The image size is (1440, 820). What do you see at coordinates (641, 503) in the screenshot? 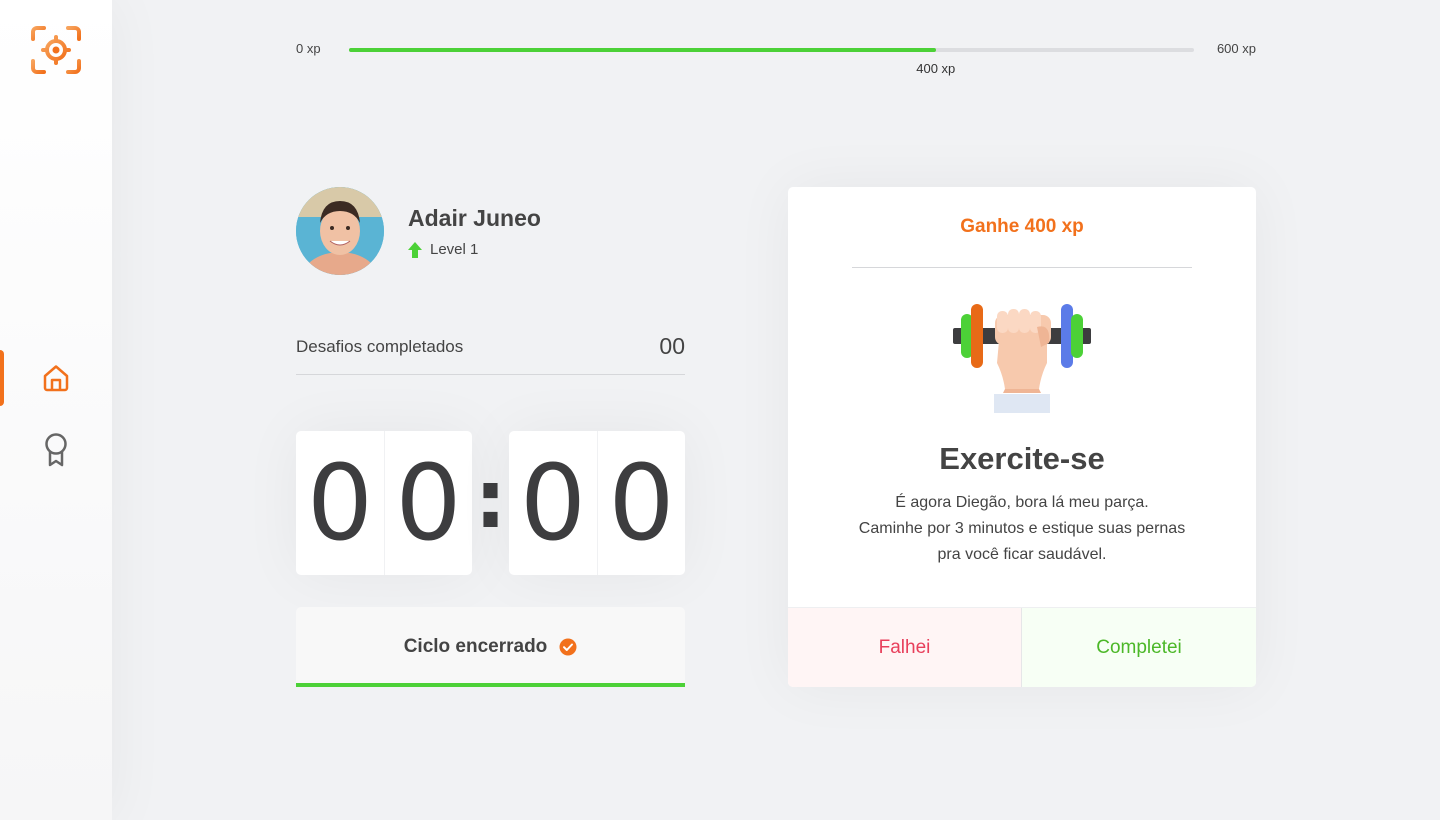
I see `second-digit-ones: 0` at bounding box center [641, 503].